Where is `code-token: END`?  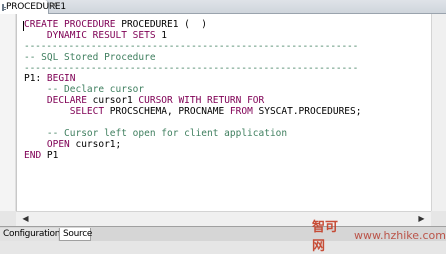 code-token: END is located at coordinates (35, 155).